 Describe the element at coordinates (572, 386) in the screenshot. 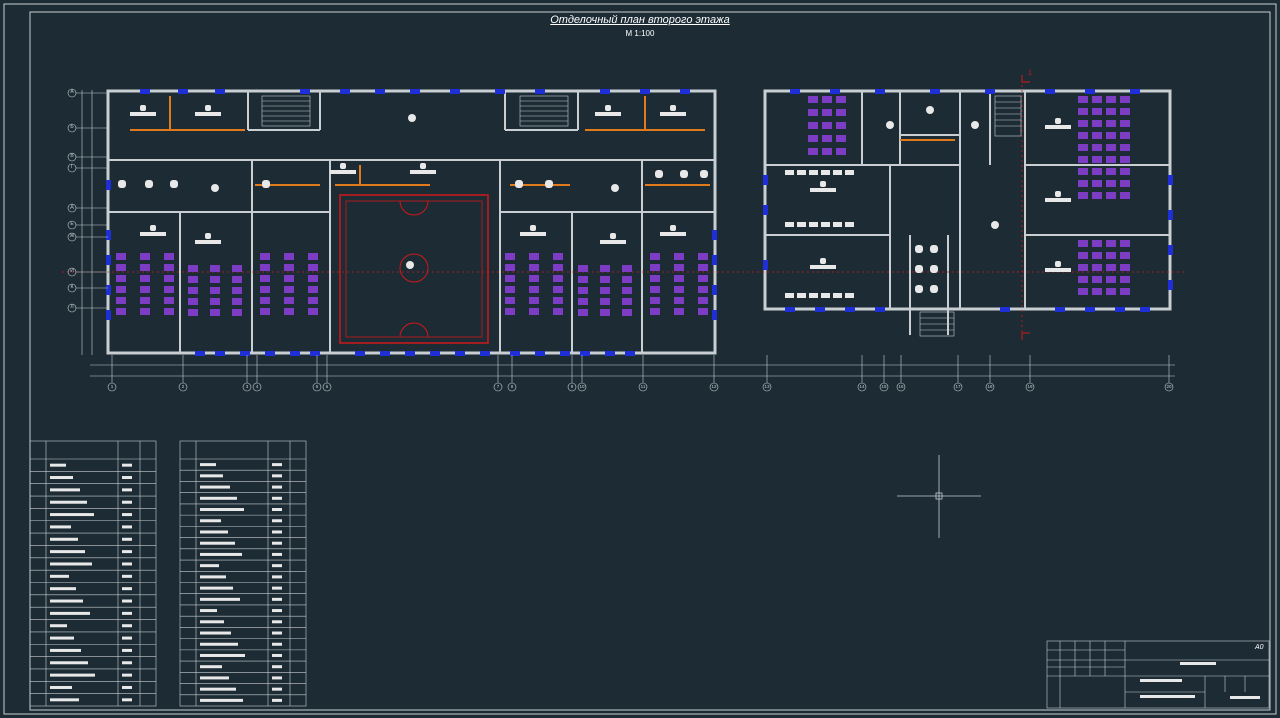

I see `axis-label-9: 9` at that location.